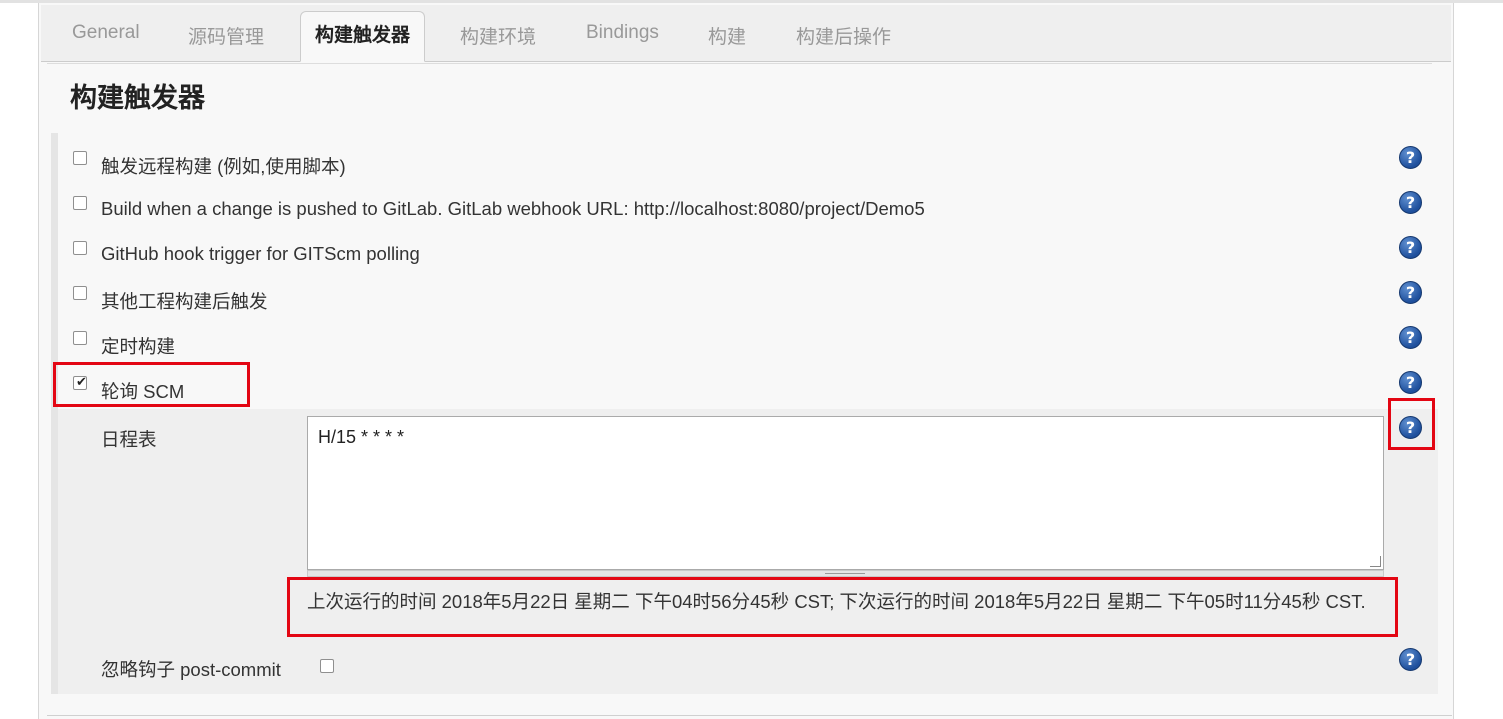 This screenshot has height=719, width=1503. What do you see at coordinates (80, 293) in the screenshot?
I see `trigger-upstream-checkbox` at bounding box center [80, 293].